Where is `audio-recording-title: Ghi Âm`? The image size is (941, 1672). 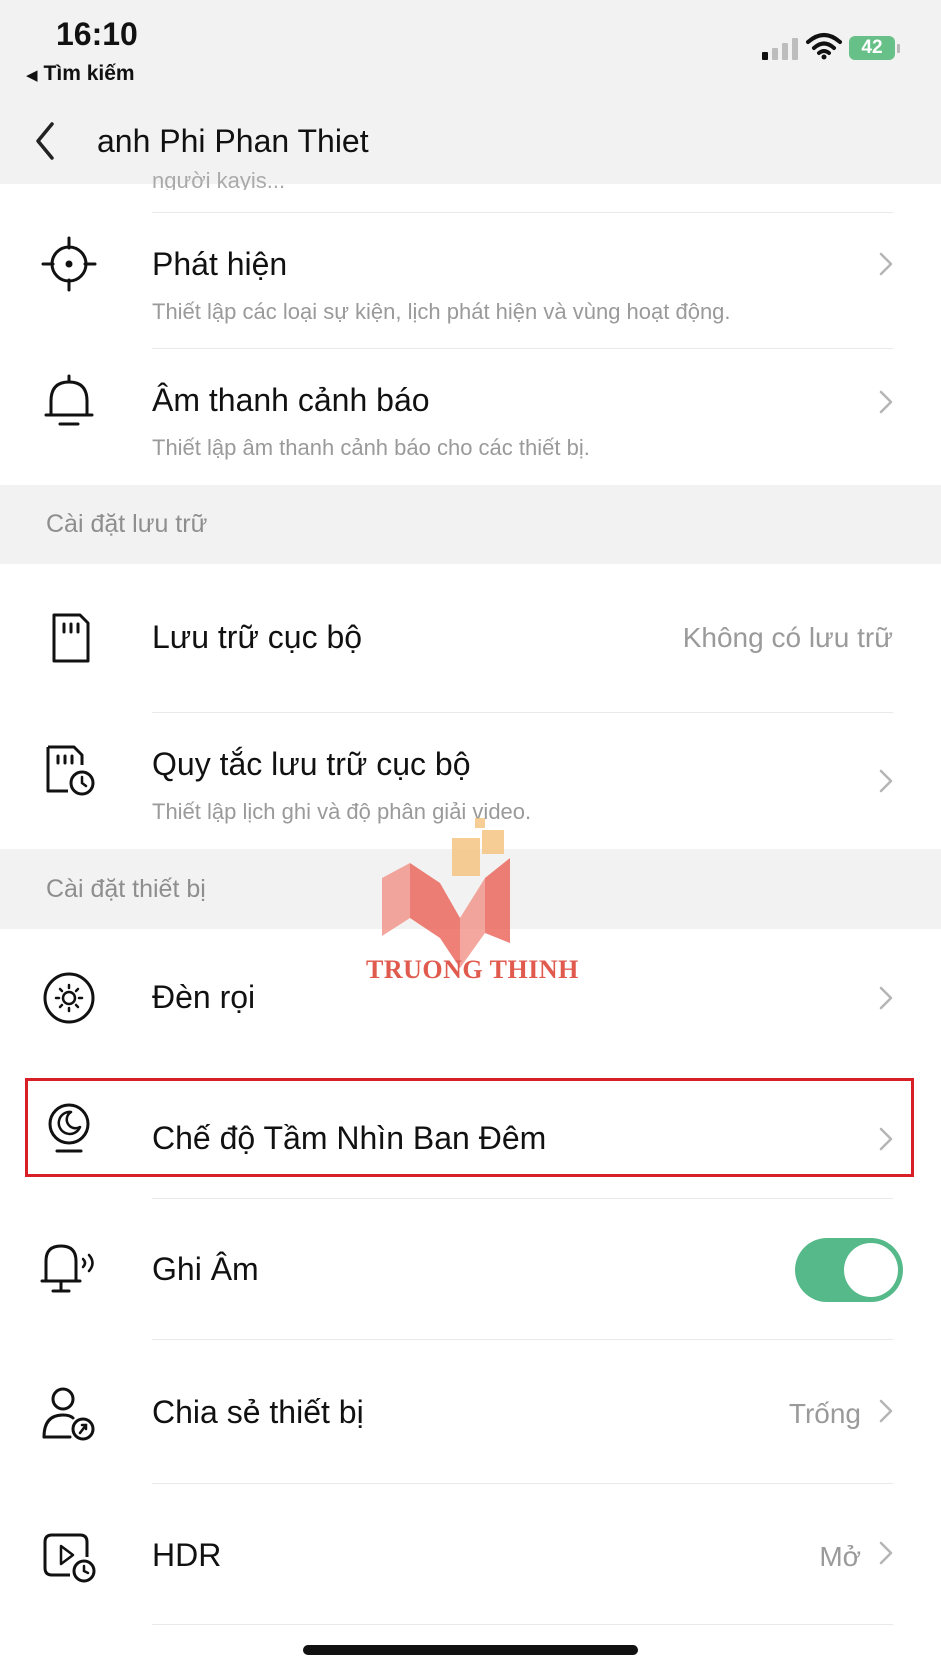
audio-recording-title: Ghi Âm is located at coordinates (205, 1269).